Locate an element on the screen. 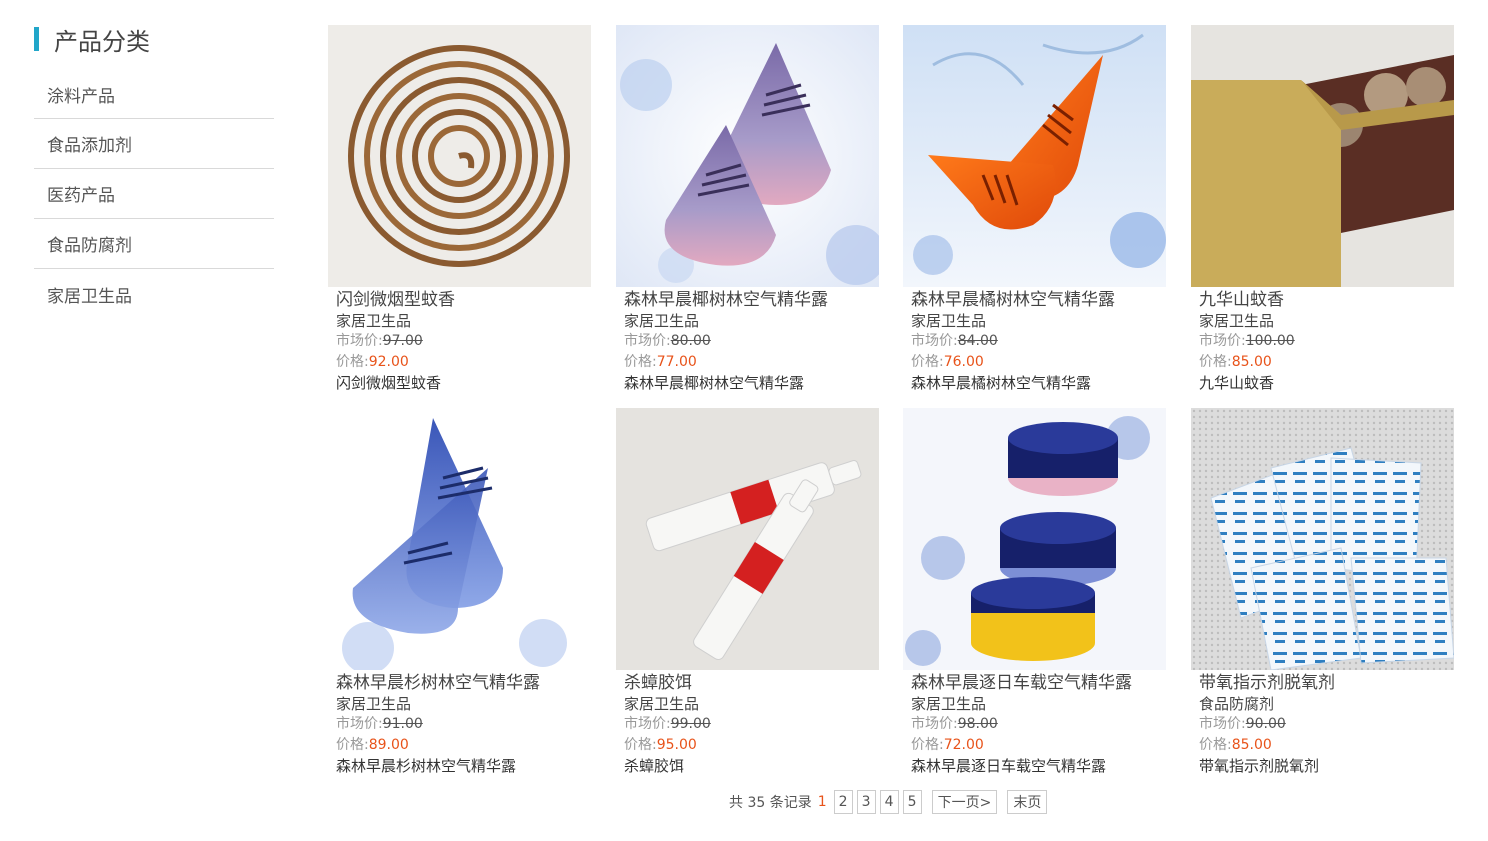  cockroach-gel-tube-image is located at coordinates (747, 539).